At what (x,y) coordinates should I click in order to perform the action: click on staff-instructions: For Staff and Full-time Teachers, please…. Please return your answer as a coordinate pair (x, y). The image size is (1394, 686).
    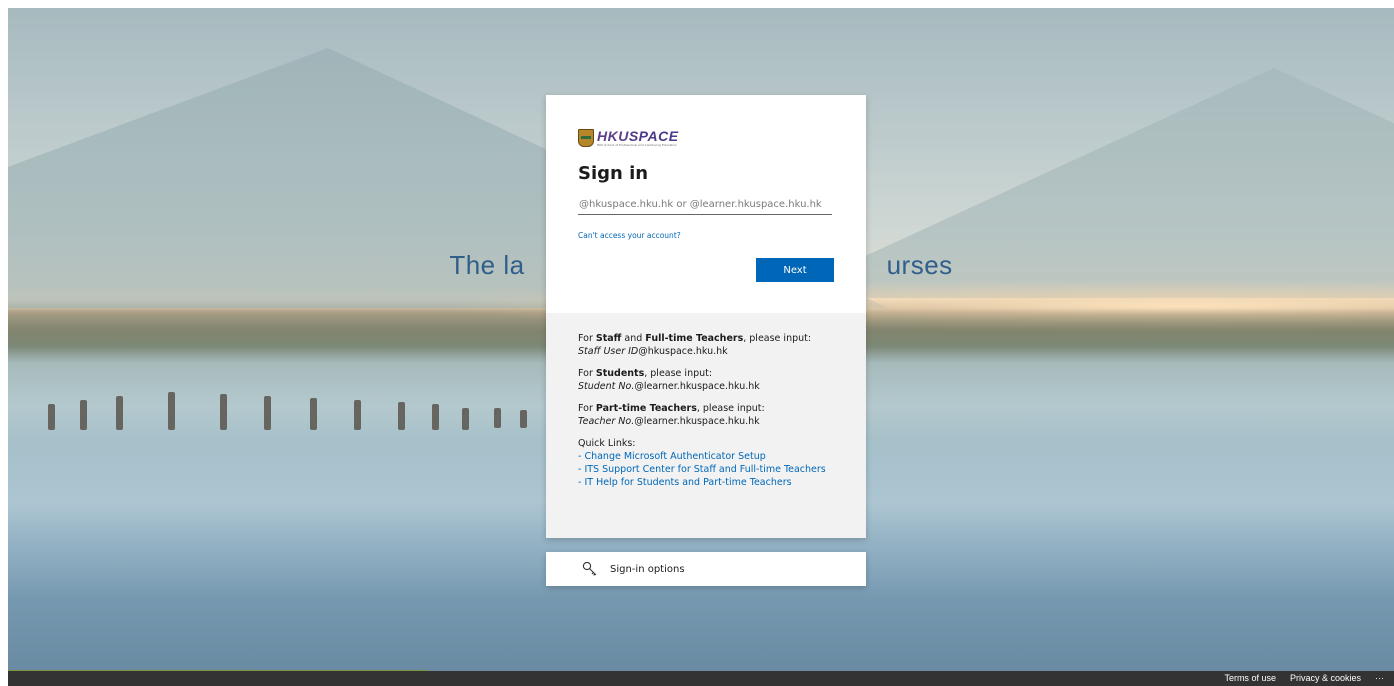
    Looking at the image, I should click on (695, 345).